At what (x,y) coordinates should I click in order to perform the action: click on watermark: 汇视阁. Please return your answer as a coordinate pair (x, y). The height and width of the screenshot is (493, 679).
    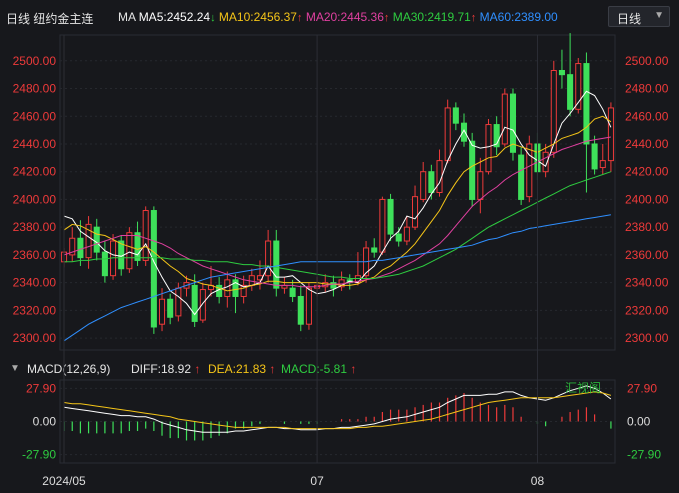
    Looking at the image, I should click on (583, 387).